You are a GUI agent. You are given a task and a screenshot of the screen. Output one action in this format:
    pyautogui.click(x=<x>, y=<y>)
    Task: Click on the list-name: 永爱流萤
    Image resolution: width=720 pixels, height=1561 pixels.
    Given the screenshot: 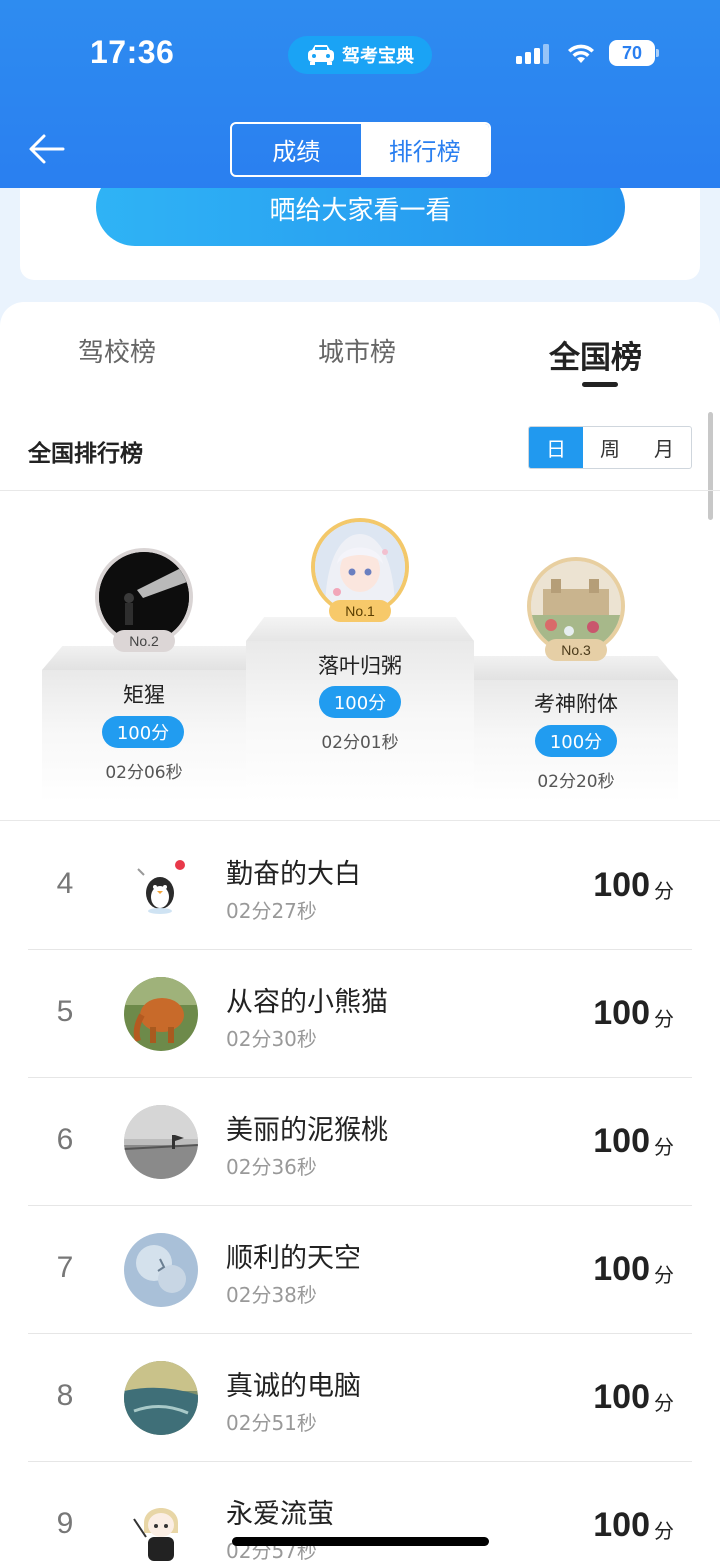 What is the action you would take?
    pyautogui.click(x=280, y=1514)
    